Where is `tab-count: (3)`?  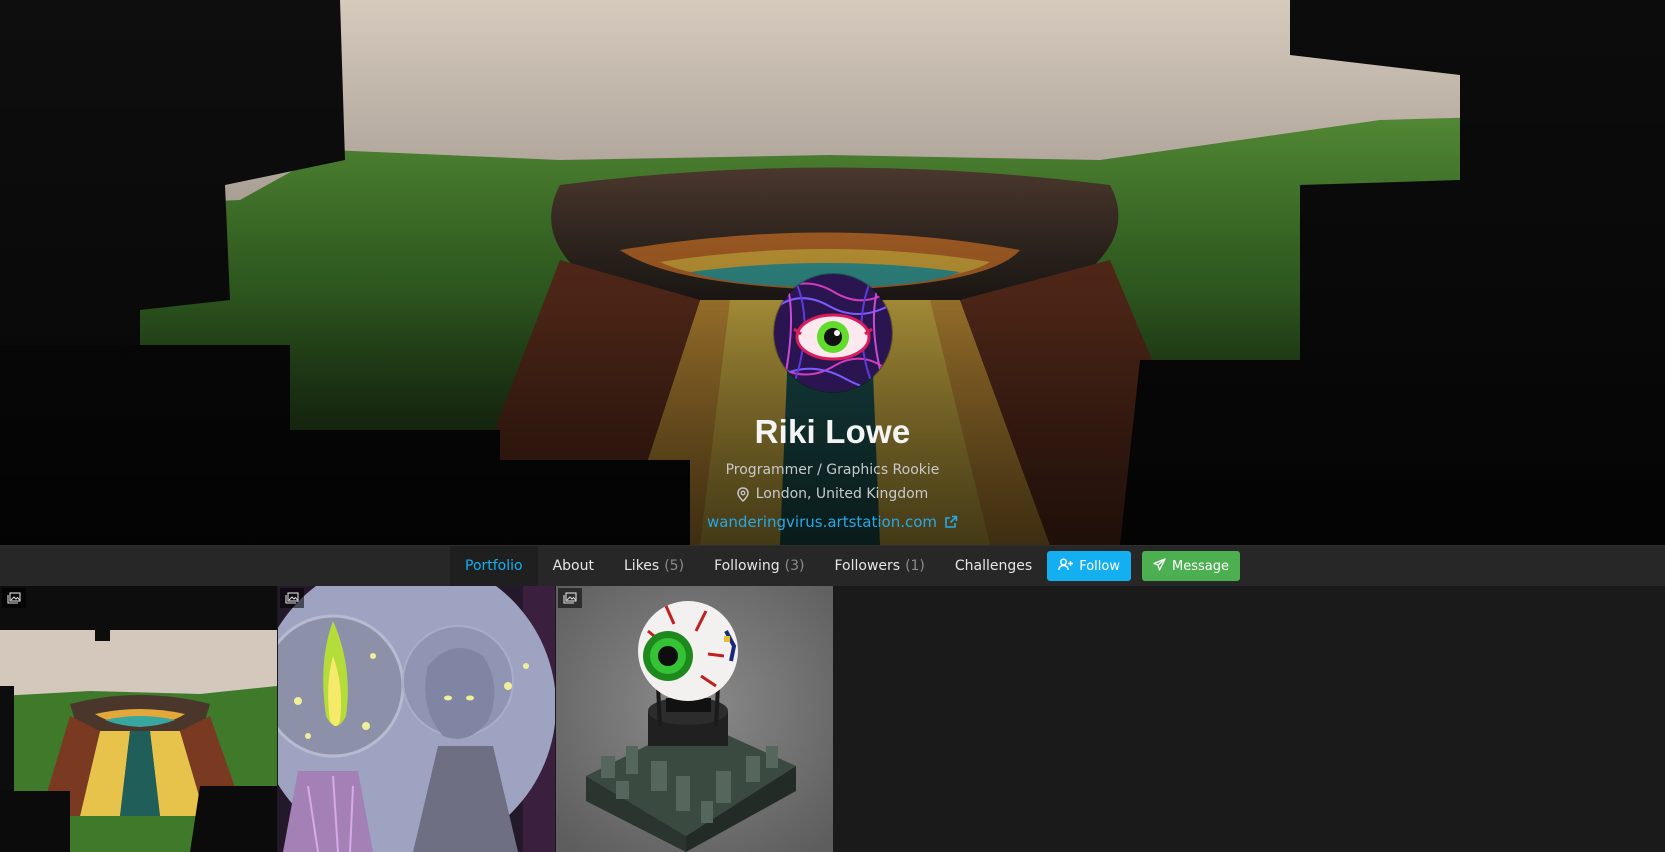 tab-count: (3) is located at coordinates (794, 566).